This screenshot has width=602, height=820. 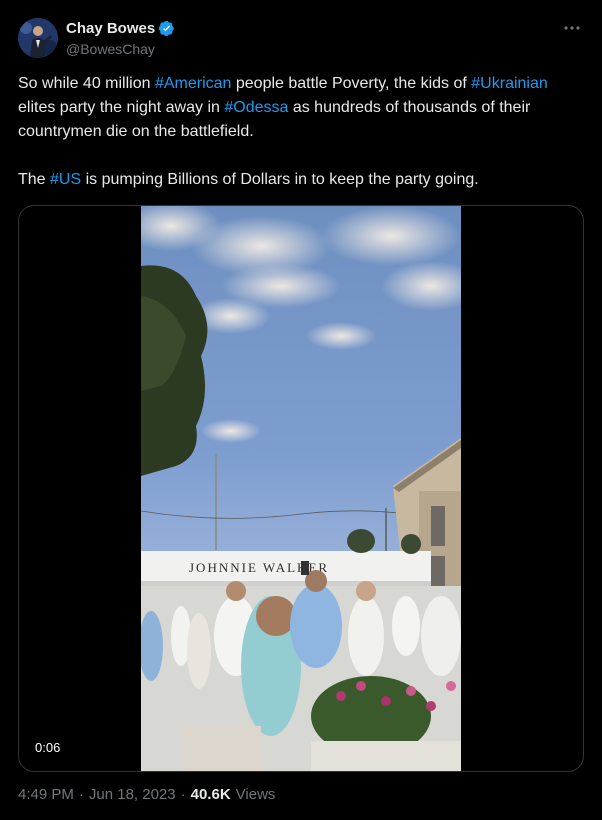 I want to click on views-label: Views, so click(x=255, y=794).